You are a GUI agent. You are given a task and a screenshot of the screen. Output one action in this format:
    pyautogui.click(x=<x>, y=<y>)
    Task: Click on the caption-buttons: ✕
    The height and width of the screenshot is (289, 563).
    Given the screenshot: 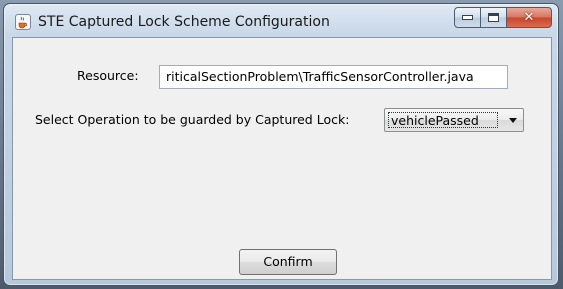 What is the action you would take?
    pyautogui.click(x=503, y=17)
    